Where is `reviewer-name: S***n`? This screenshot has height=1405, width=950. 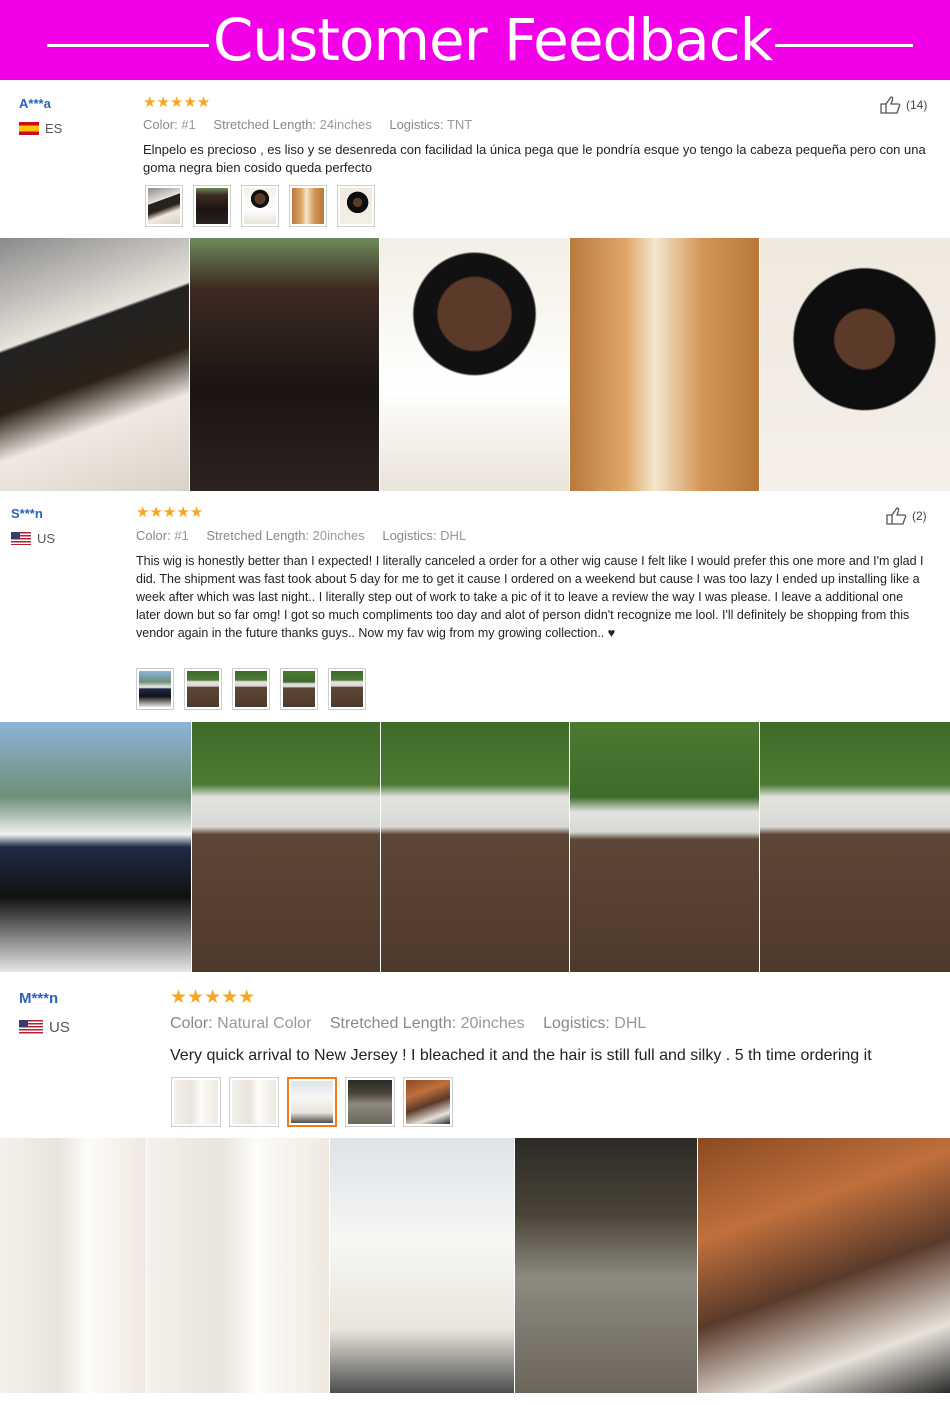
reviewer-name: S***n is located at coordinates (27, 513).